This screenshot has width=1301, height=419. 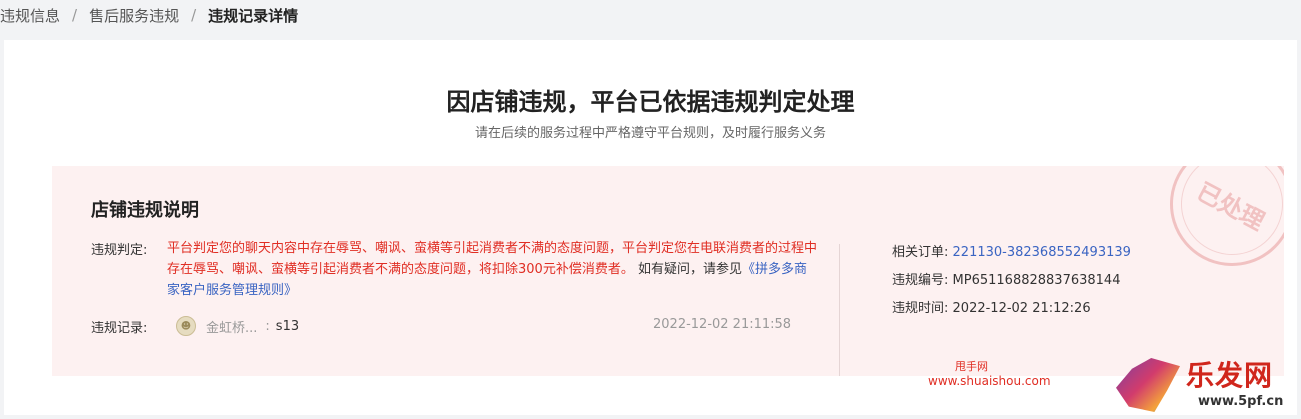 I want to click on breadcrumb-item-violation-info: 违规信息, so click(x=30, y=15).